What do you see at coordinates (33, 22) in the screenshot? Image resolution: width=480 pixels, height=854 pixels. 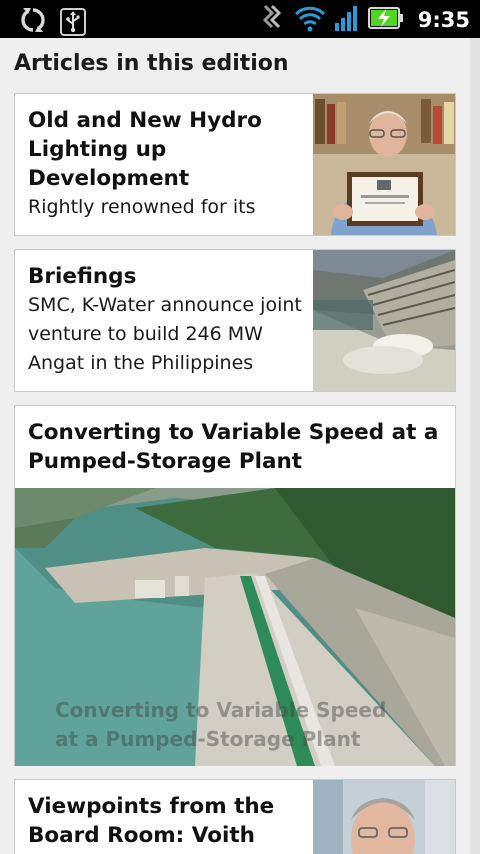 I see `sync-icon` at bounding box center [33, 22].